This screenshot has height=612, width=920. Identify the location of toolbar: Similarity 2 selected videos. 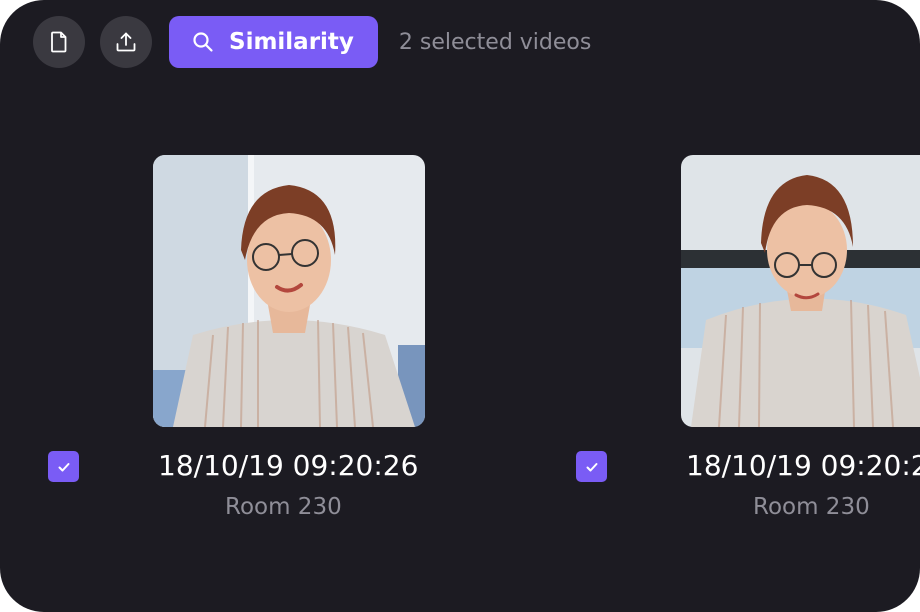
(312, 42).